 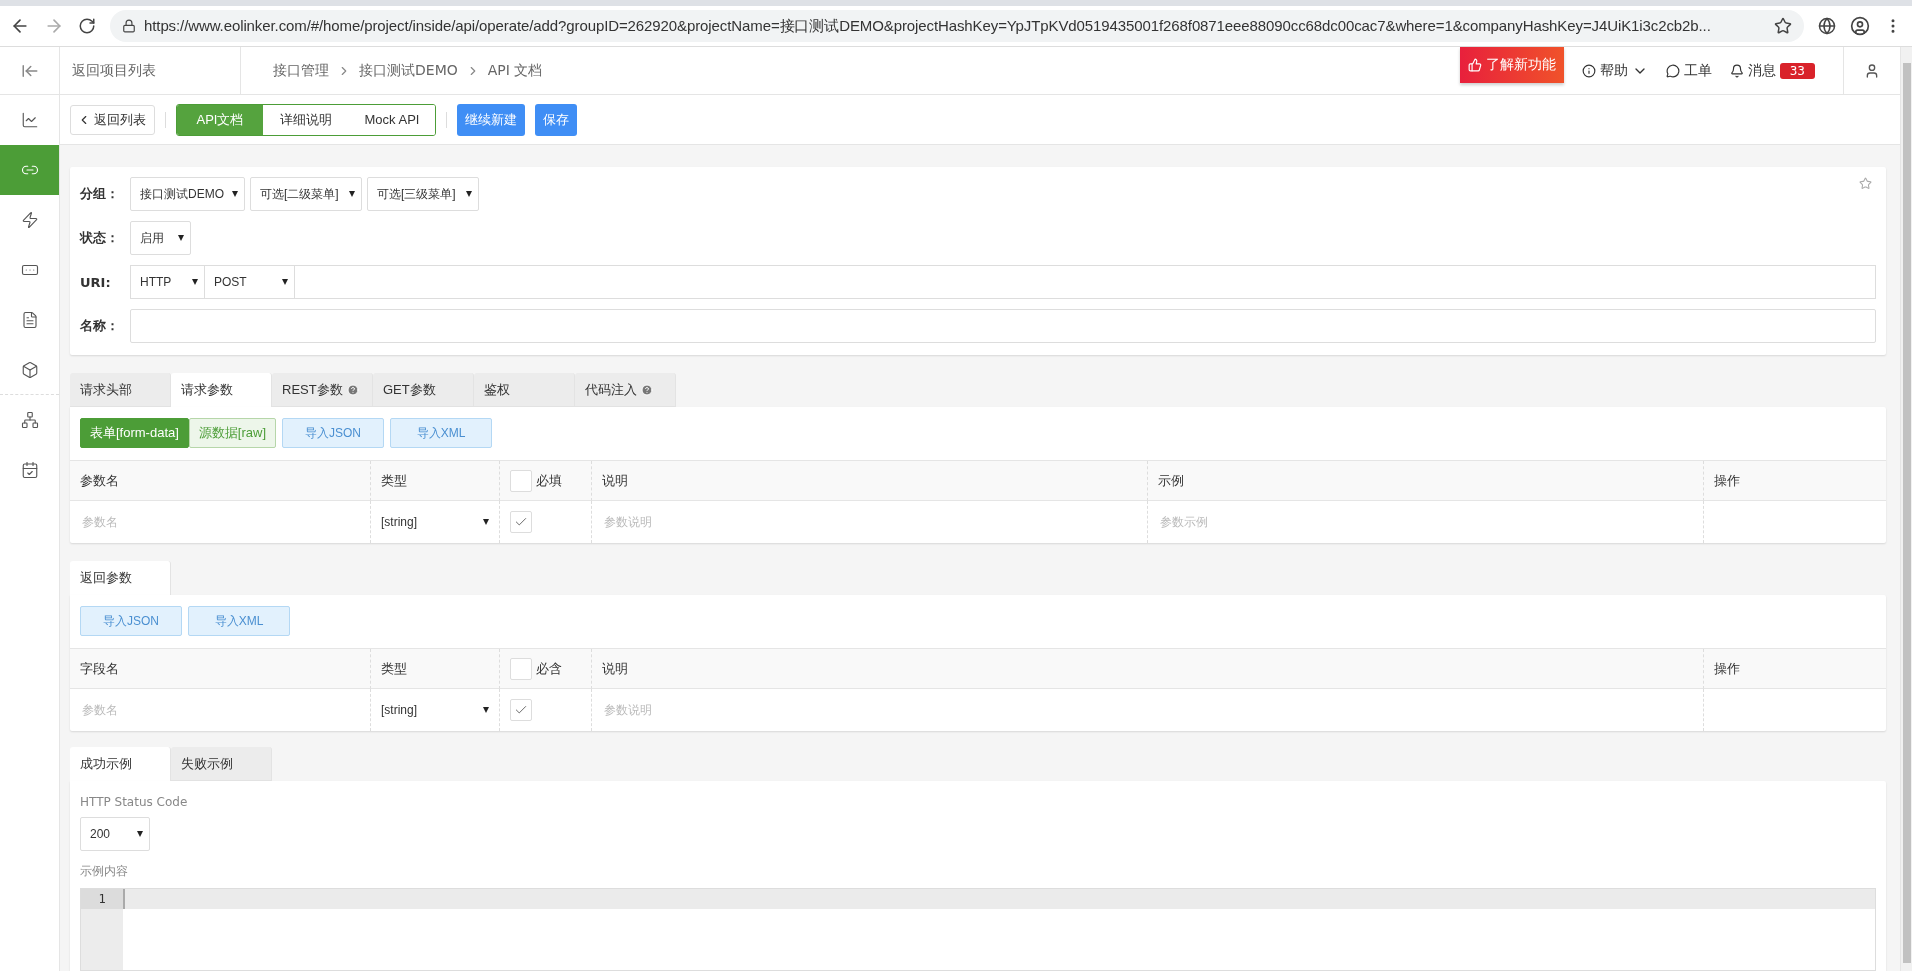 What do you see at coordinates (220, 669) in the screenshot?
I see `column-header: 字段名` at bounding box center [220, 669].